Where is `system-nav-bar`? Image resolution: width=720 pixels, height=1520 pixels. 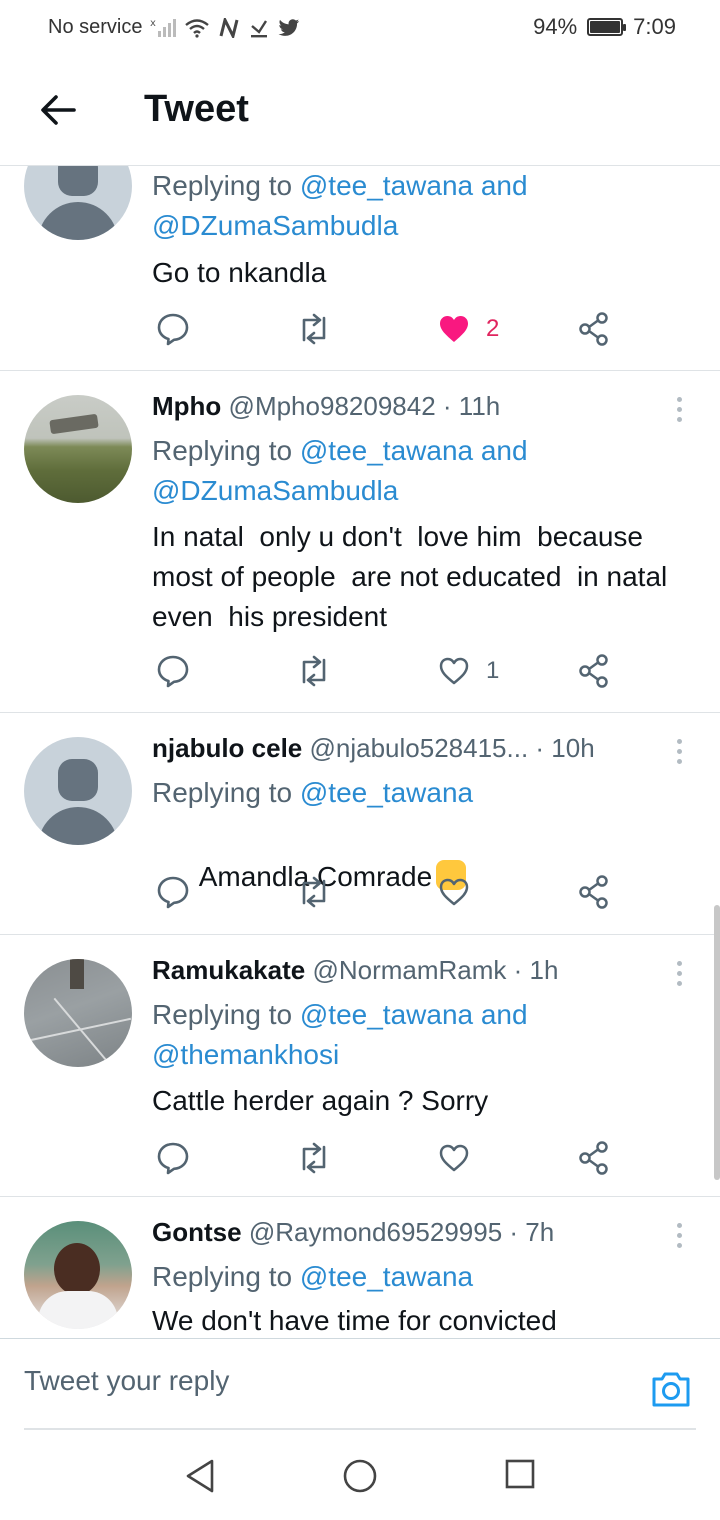
system-nav-bar is located at coordinates (360, 1475).